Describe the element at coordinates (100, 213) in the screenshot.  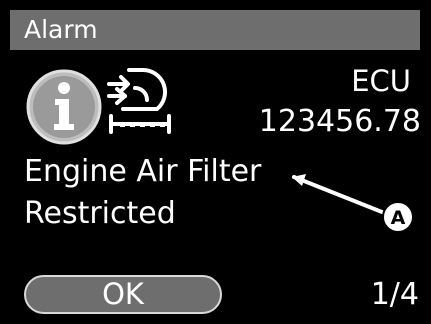
I see `alarm-message-line-2: Restricted` at that location.